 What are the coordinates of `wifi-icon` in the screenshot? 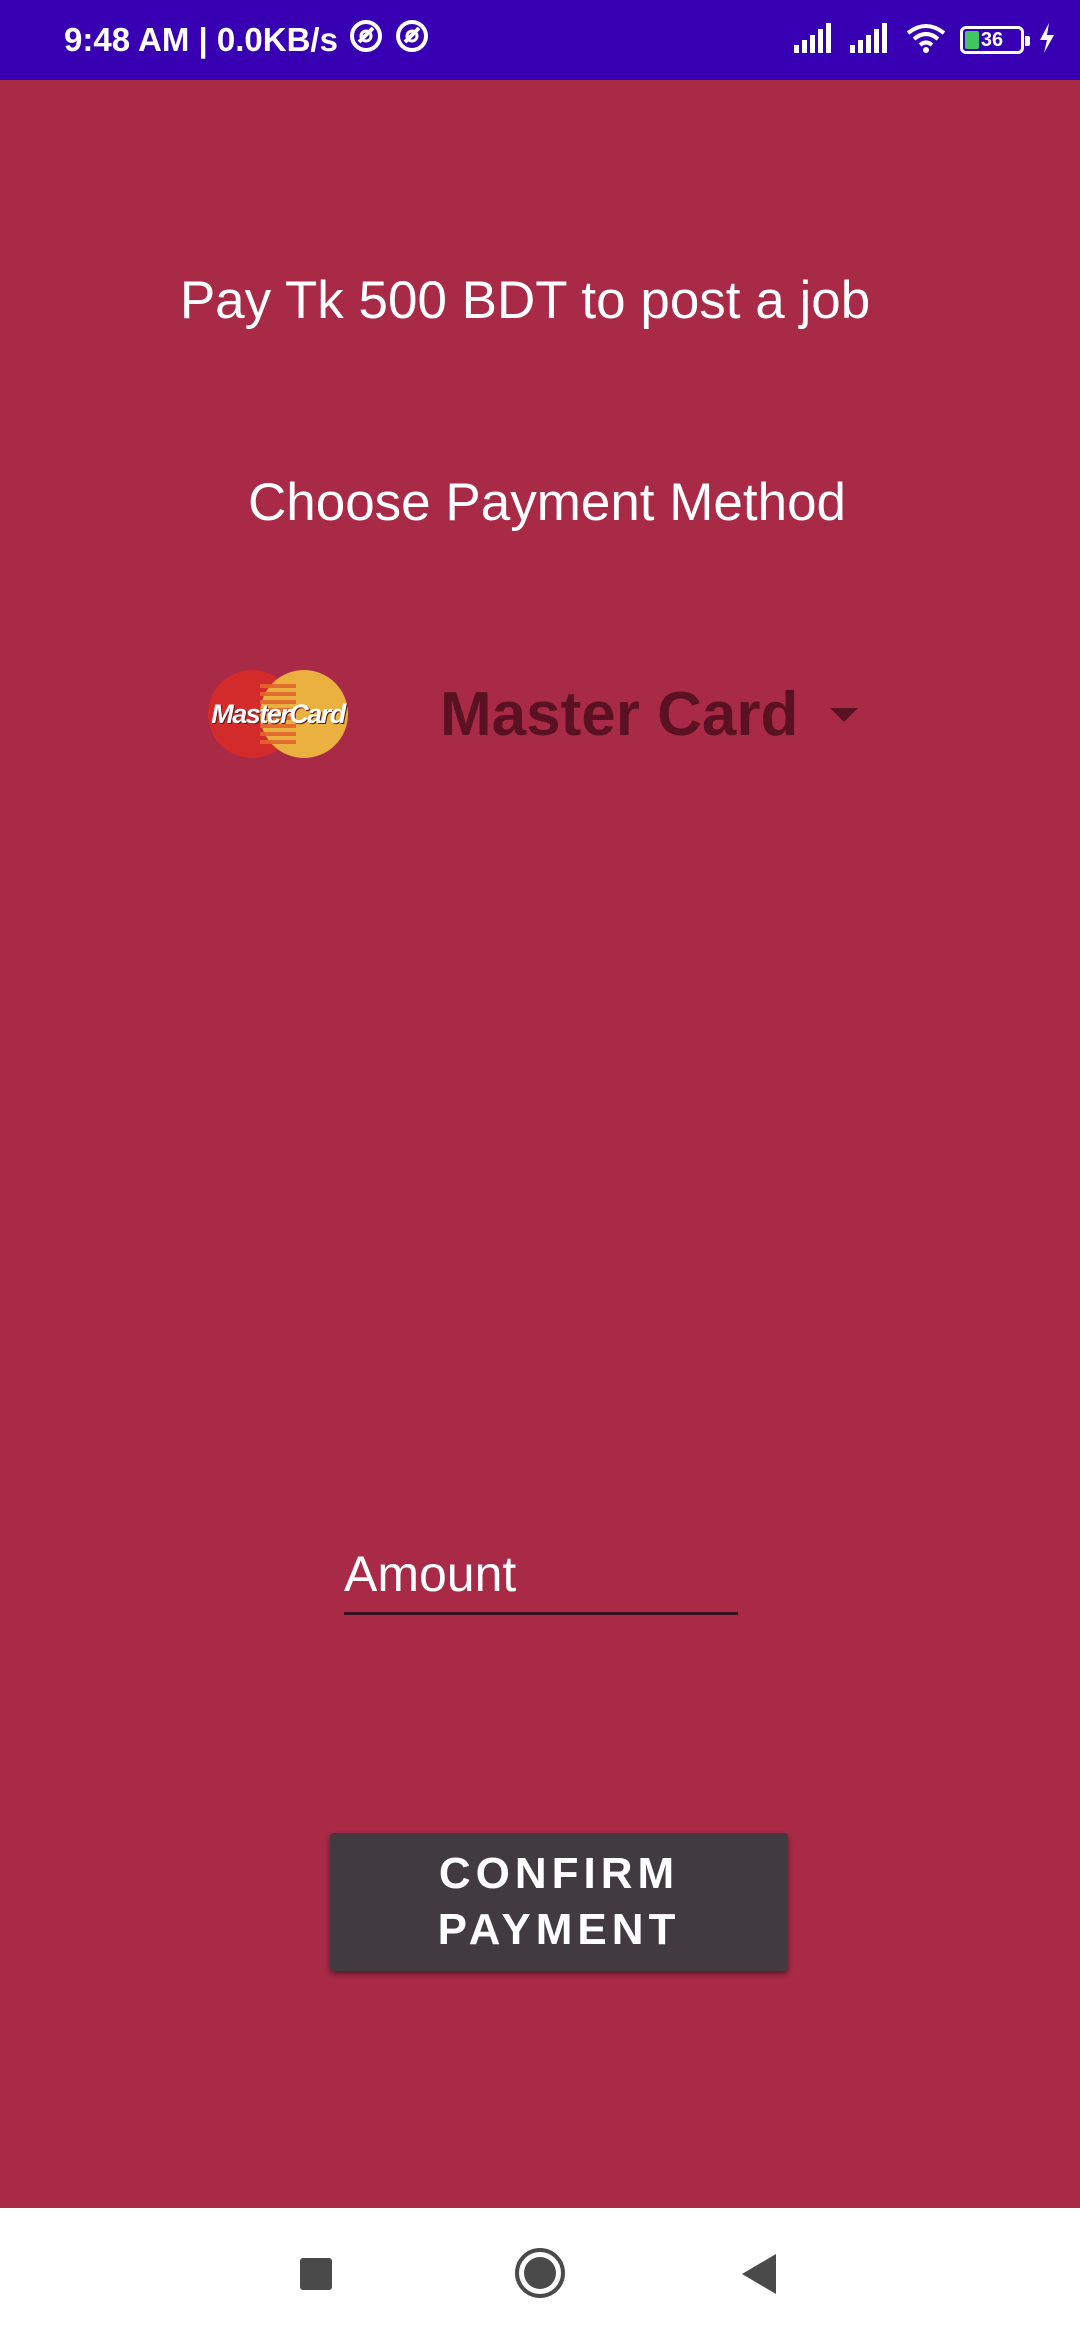 It's located at (926, 40).